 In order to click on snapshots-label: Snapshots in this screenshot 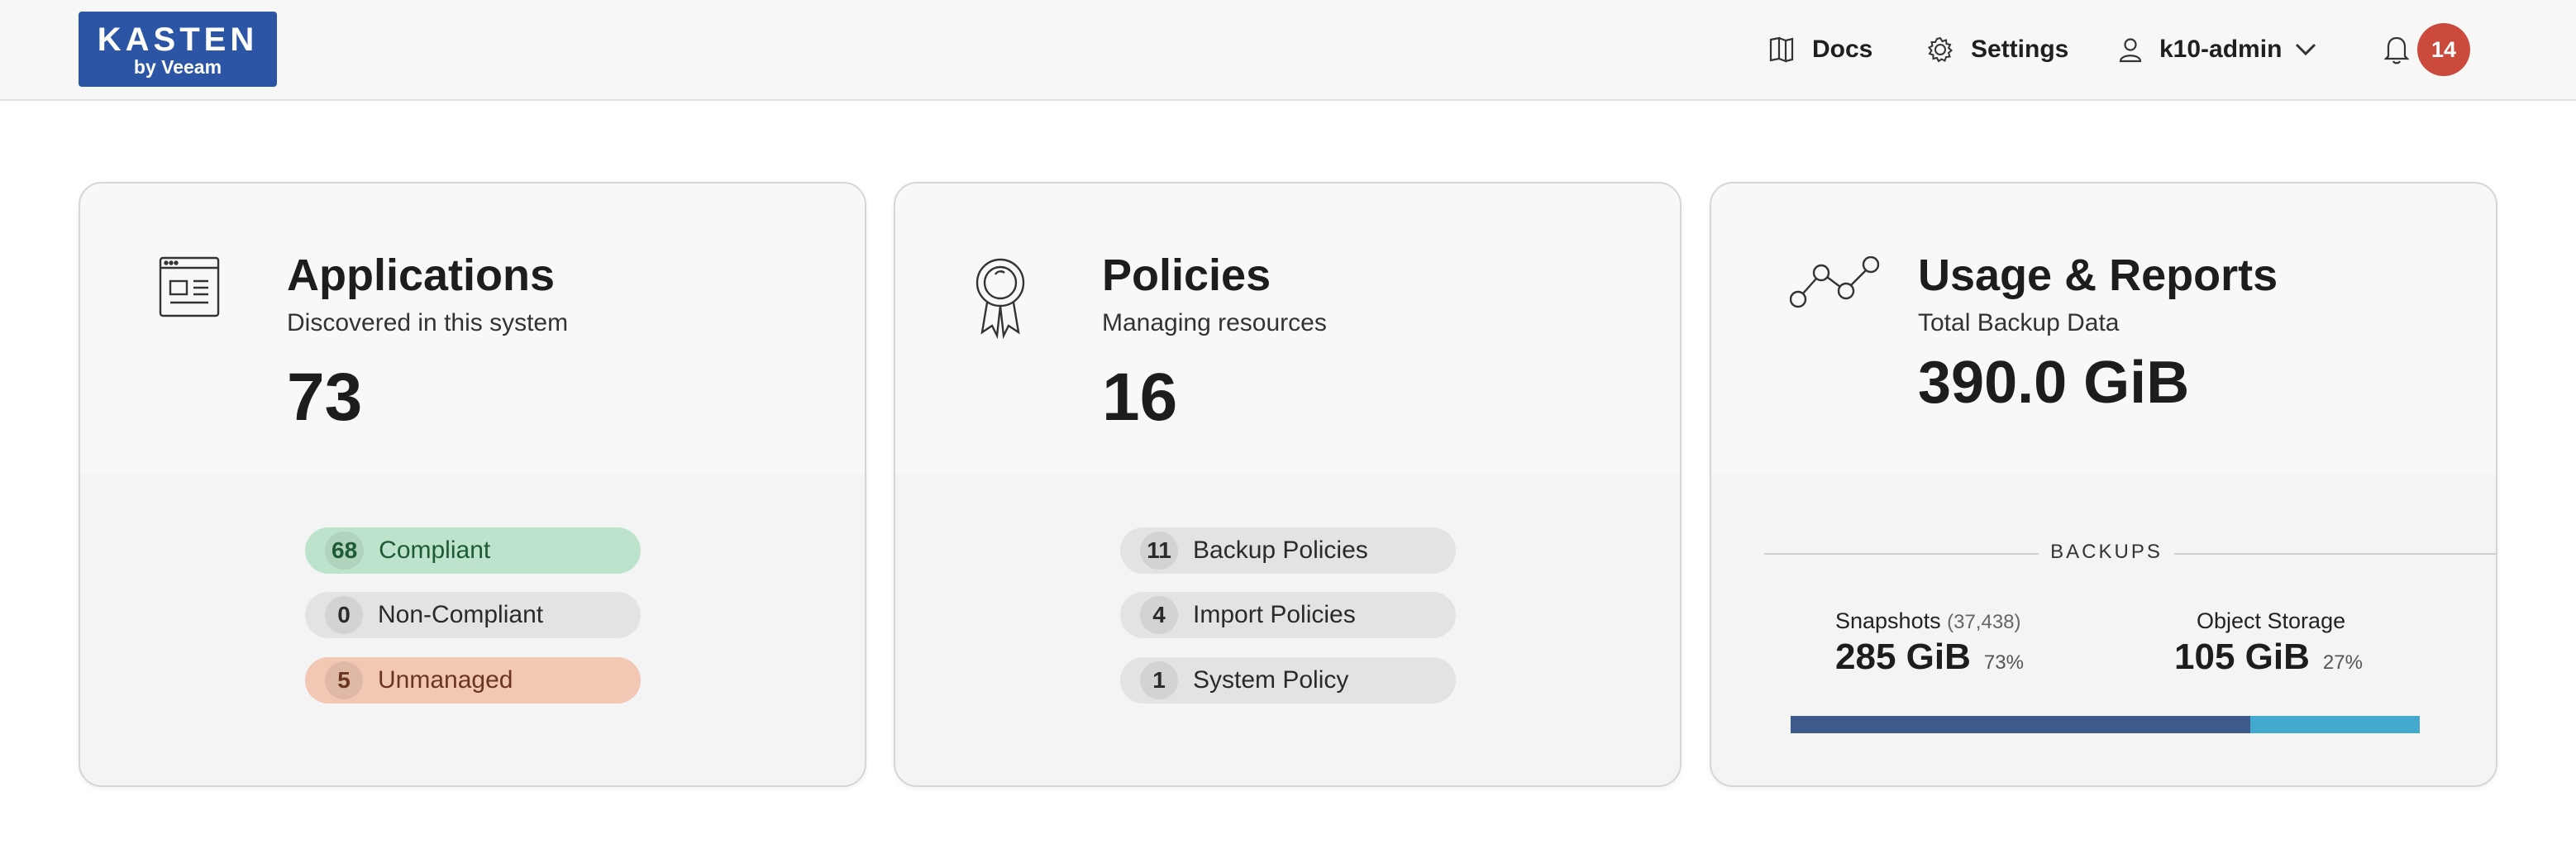, I will do `click(1888, 620)`.